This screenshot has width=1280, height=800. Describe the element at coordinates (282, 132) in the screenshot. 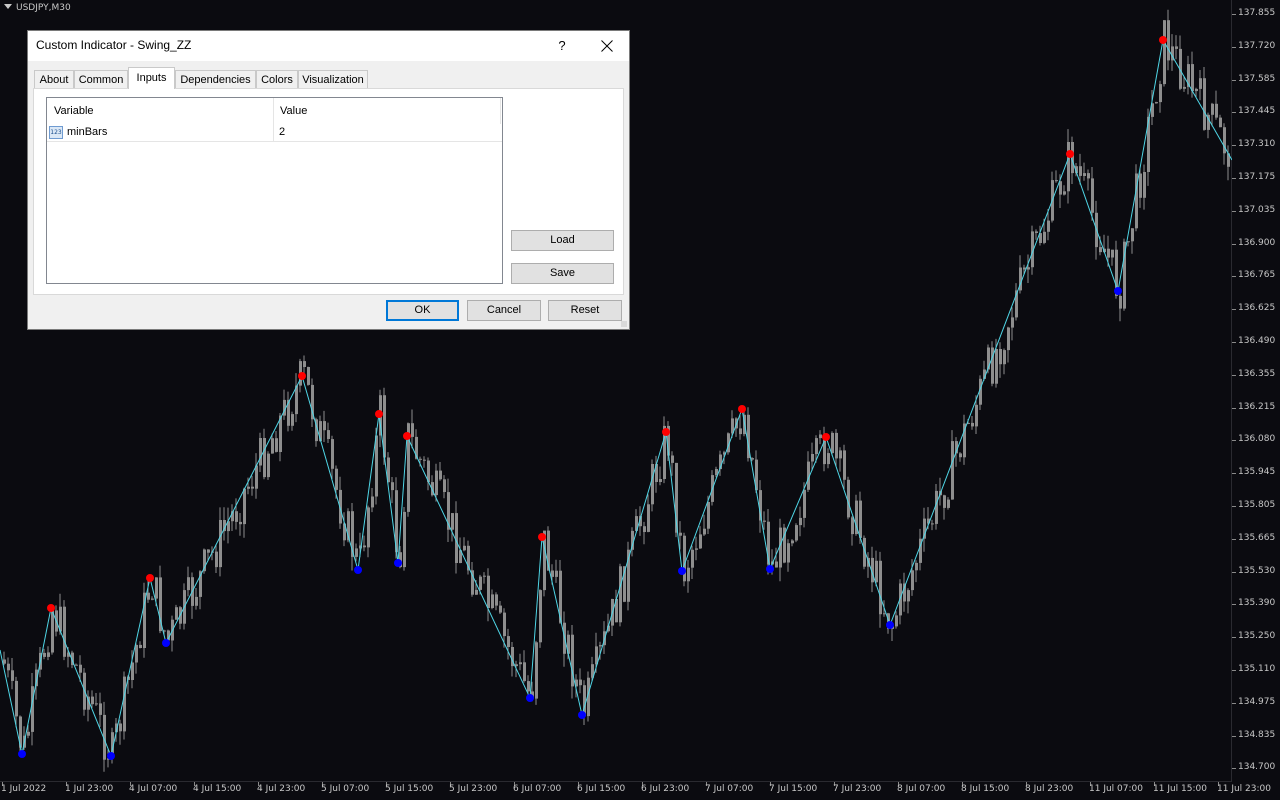

I see `param-value-minbars: 2` at that location.